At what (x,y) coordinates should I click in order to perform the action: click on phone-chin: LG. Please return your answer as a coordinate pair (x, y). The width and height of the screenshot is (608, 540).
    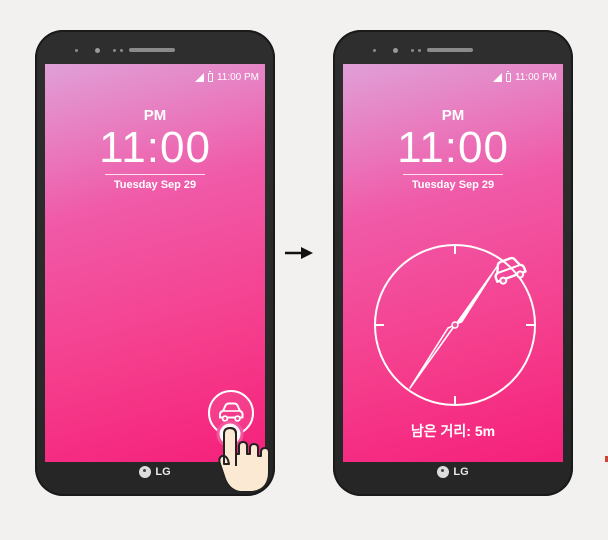
    Looking at the image, I should click on (453, 478).